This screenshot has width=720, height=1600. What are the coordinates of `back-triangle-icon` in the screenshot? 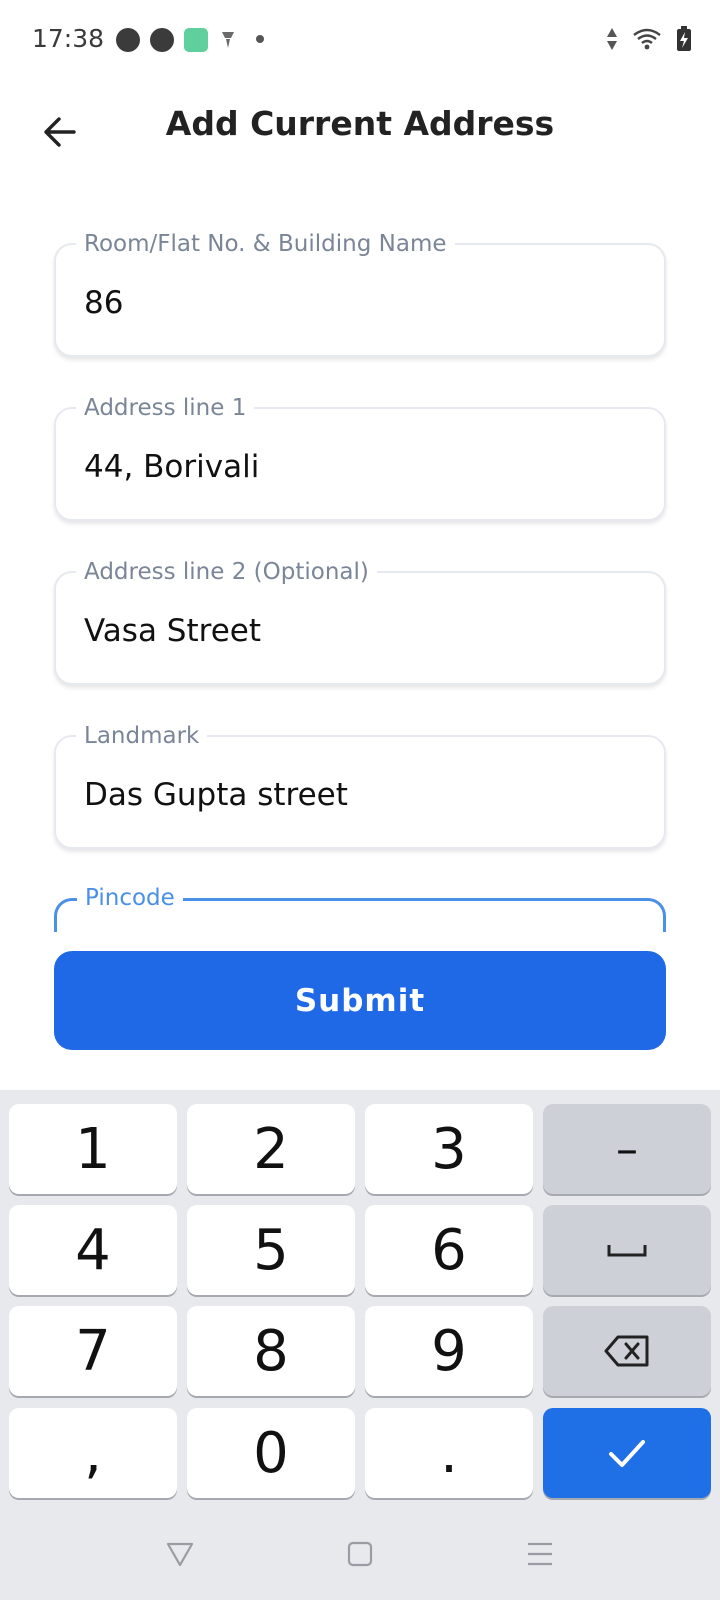 It's located at (180, 1554).